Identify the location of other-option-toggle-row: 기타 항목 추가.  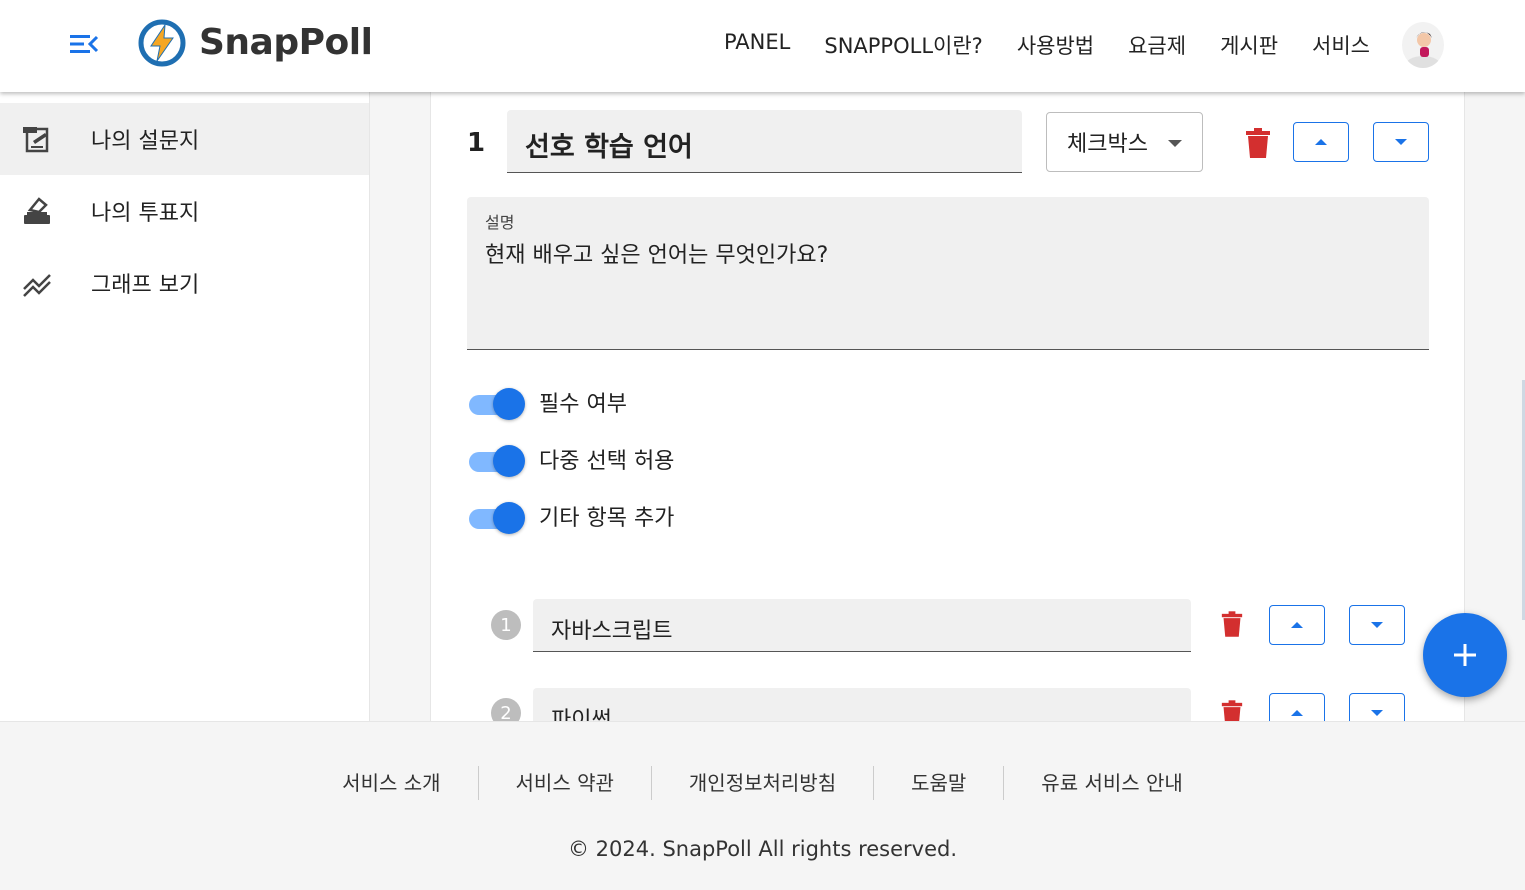
(572, 517).